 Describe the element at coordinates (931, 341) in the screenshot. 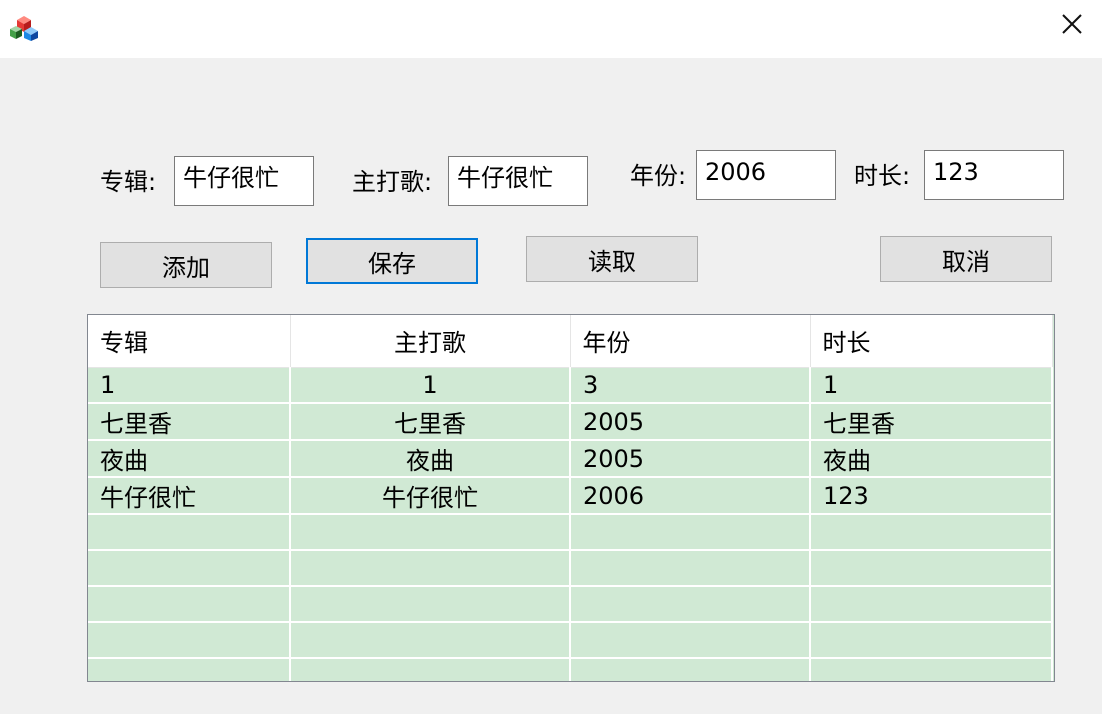

I see `column-header-duration: 时长` at that location.